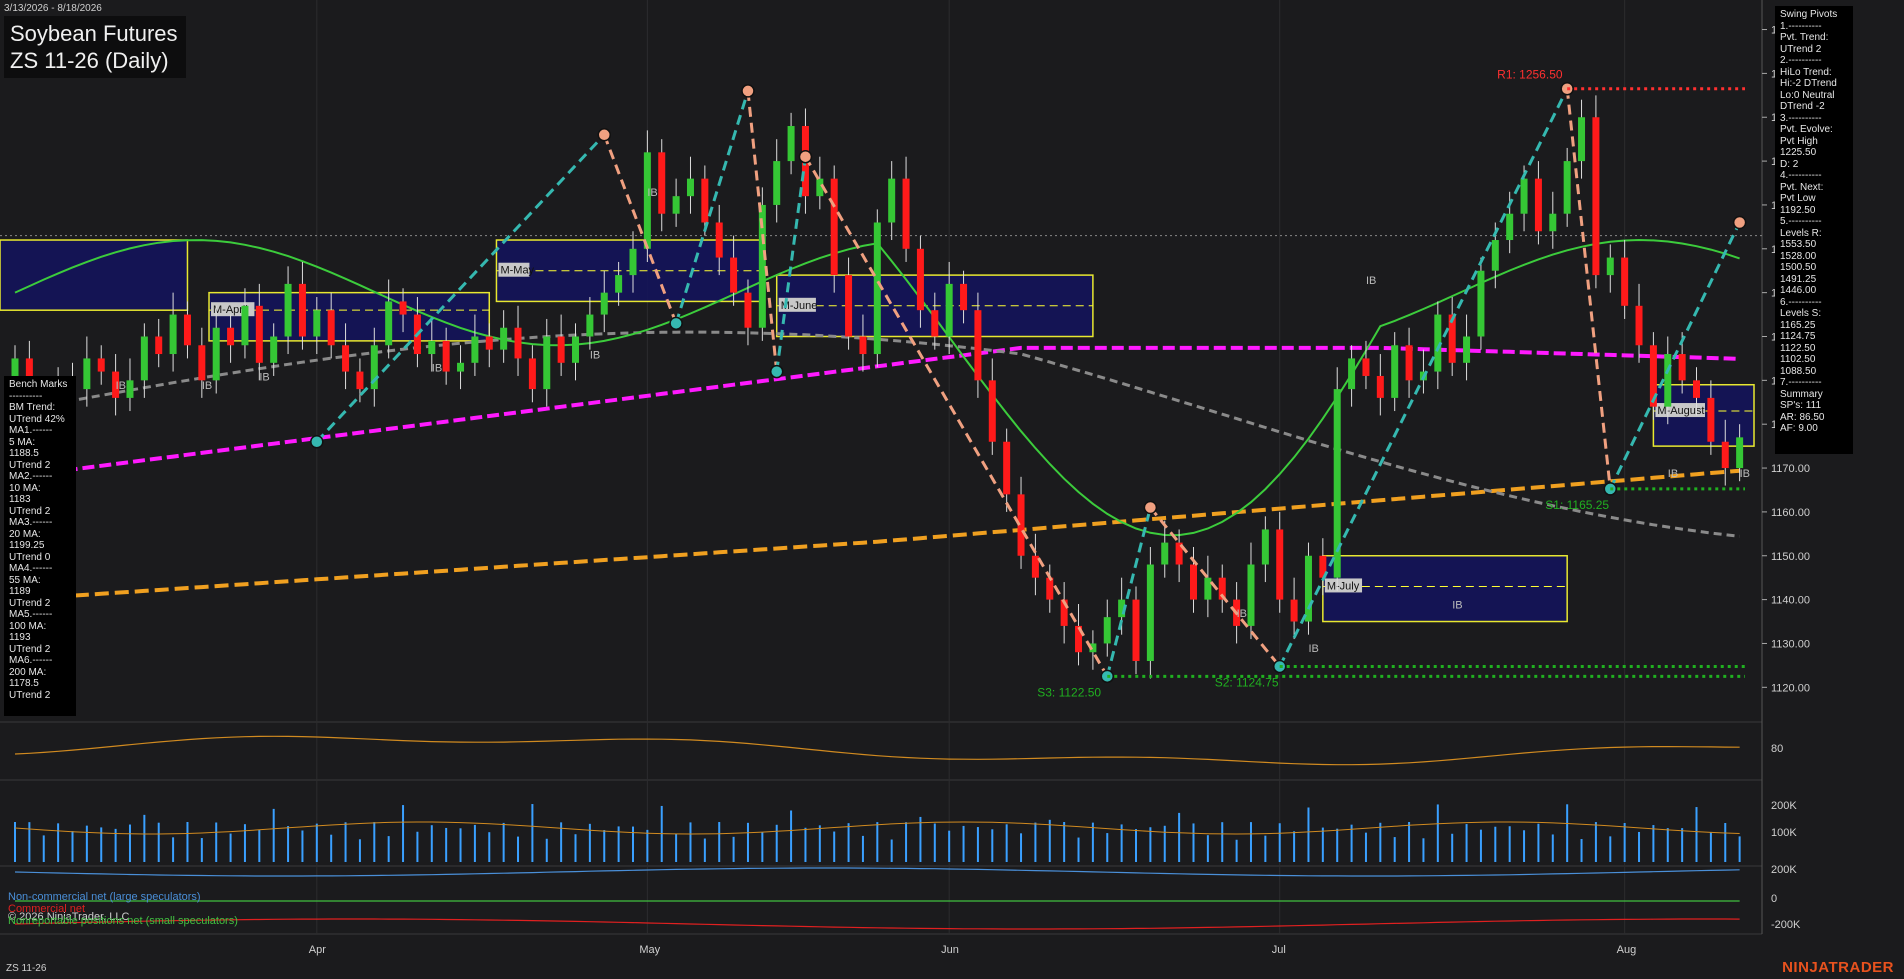 Image resolution: width=1904 pixels, height=979 pixels. Describe the element at coordinates (104, 897) in the screenshot. I see `legend-noncommercial: Non-commercial net (large speculators)` at that location.